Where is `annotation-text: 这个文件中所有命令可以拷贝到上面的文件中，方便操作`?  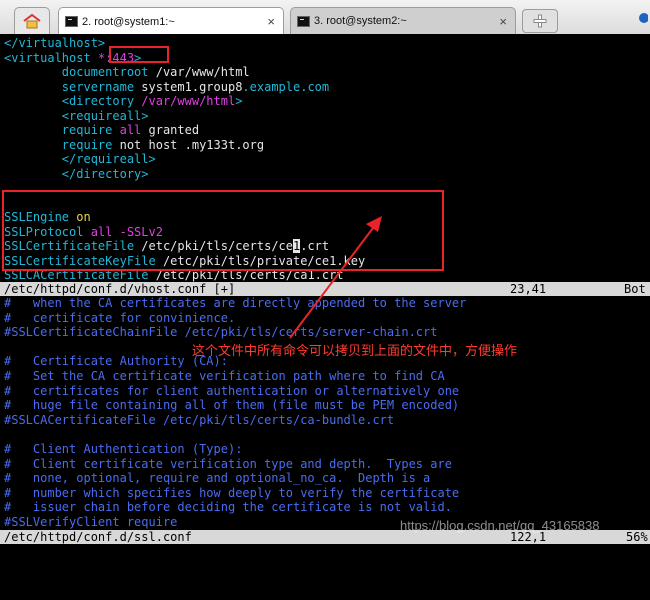 annotation-text: 这个文件中所有命令可以拷贝到上面的文件中，方便操作 is located at coordinates (355, 351).